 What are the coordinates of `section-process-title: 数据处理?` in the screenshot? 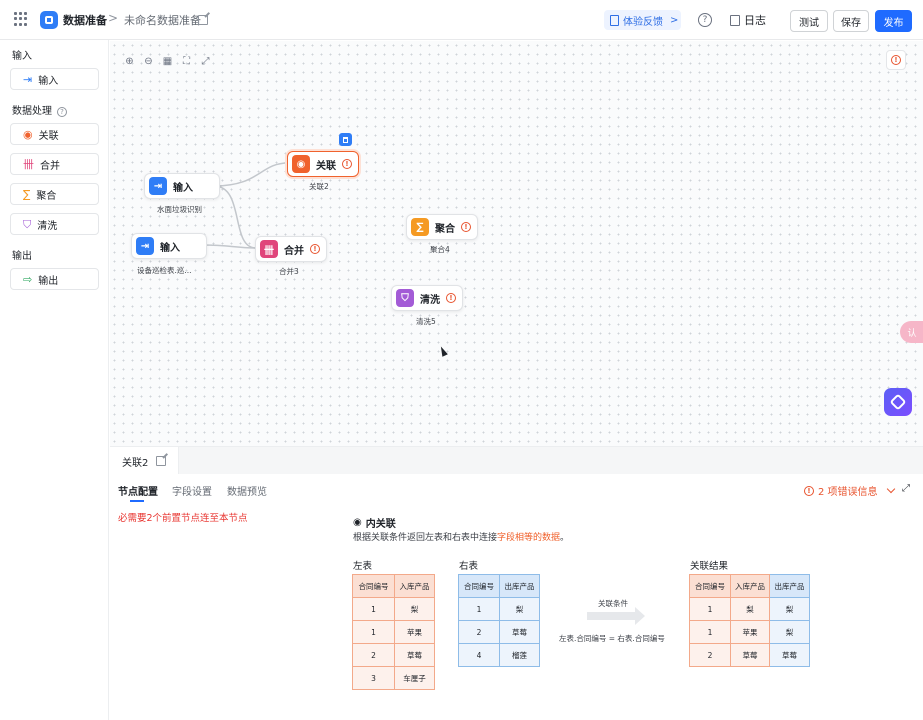 It's located at (39, 109).